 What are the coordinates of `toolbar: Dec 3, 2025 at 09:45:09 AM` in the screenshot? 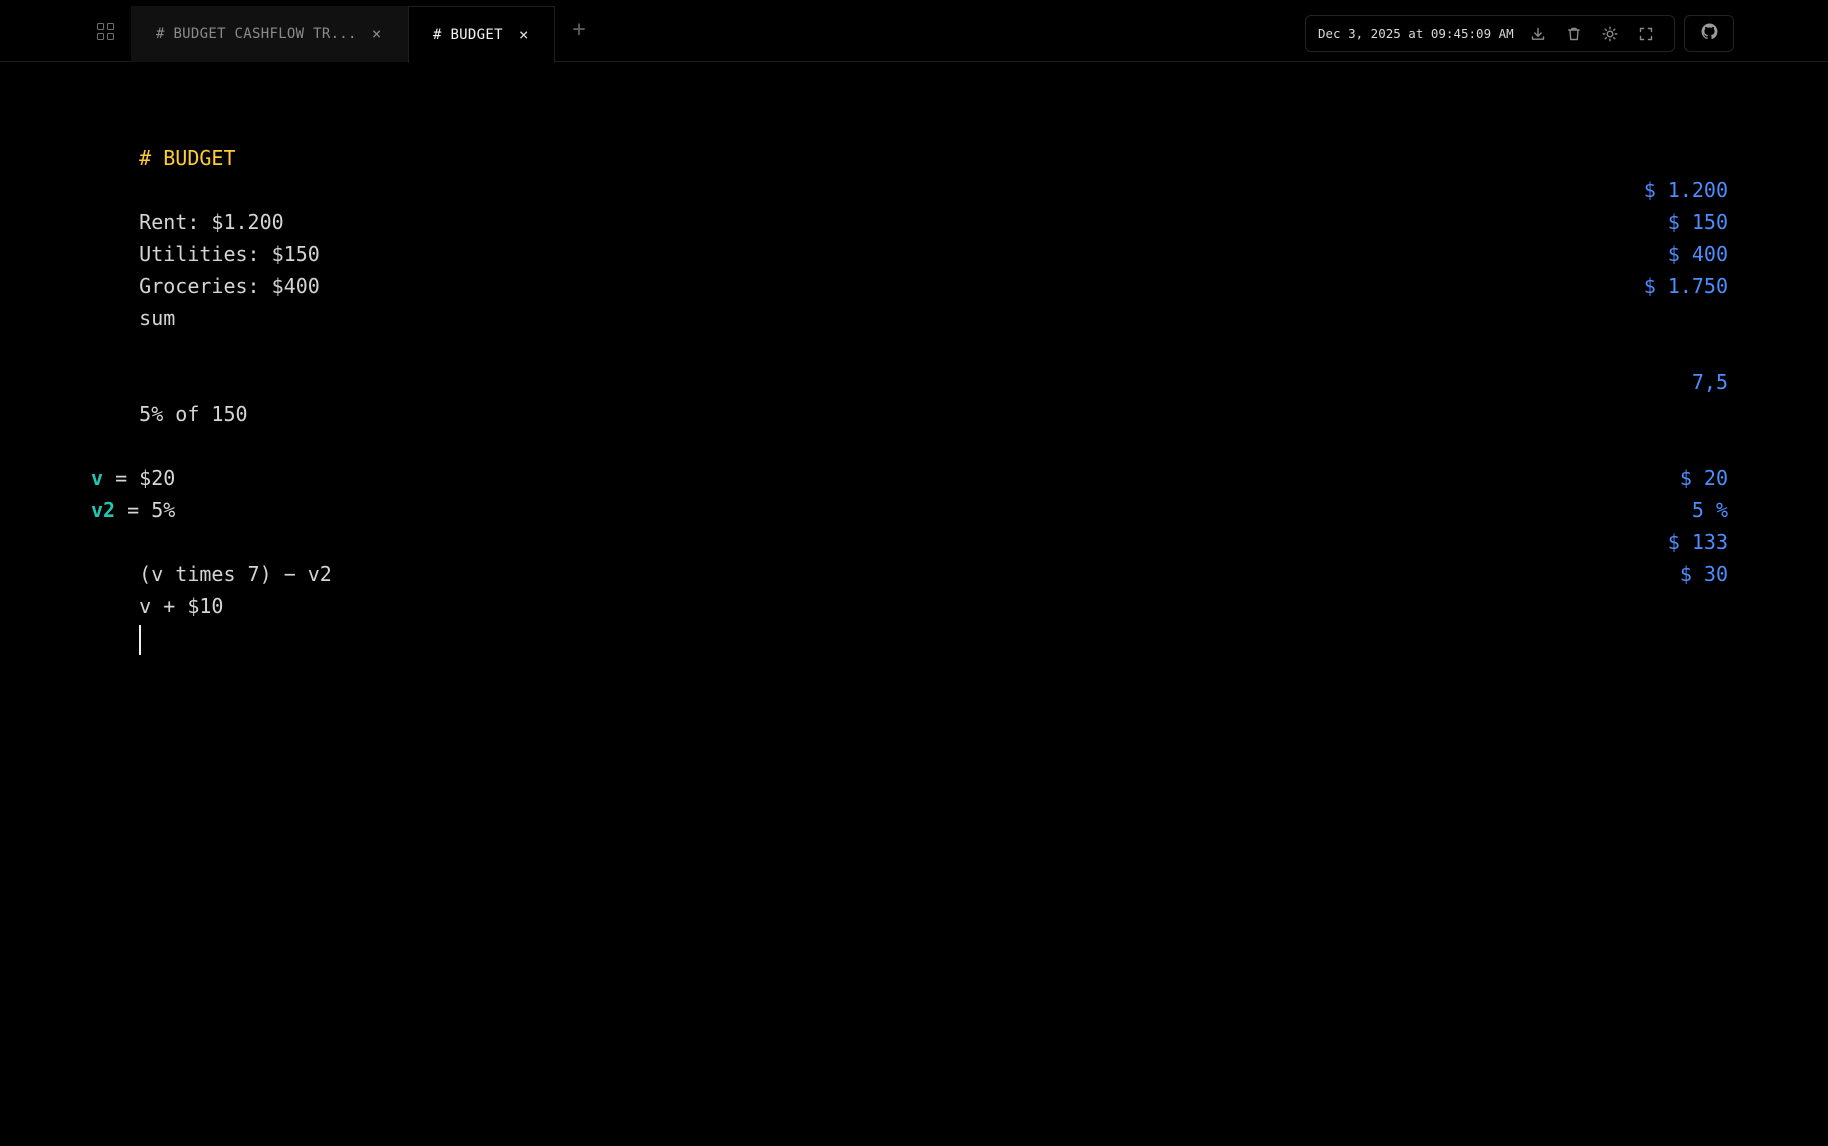 It's located at (1490, 33).